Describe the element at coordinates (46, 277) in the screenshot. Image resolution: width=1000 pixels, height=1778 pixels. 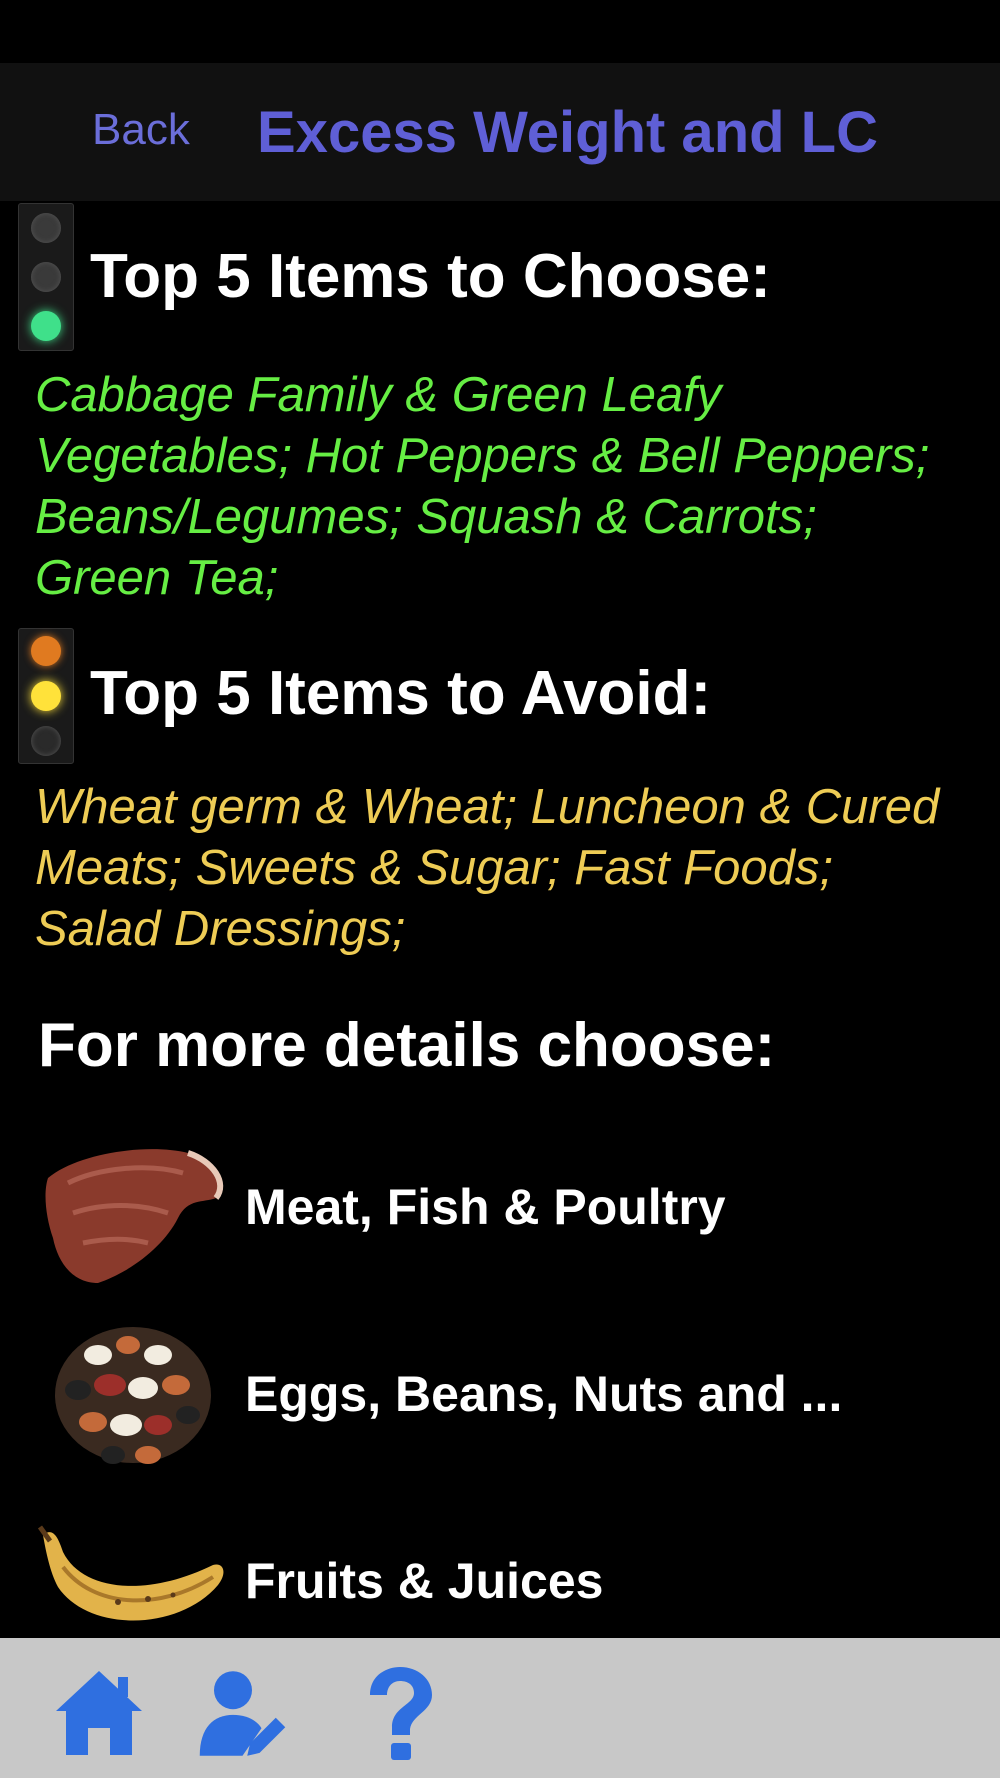
I see `traffic-light-green-icon` at that location.